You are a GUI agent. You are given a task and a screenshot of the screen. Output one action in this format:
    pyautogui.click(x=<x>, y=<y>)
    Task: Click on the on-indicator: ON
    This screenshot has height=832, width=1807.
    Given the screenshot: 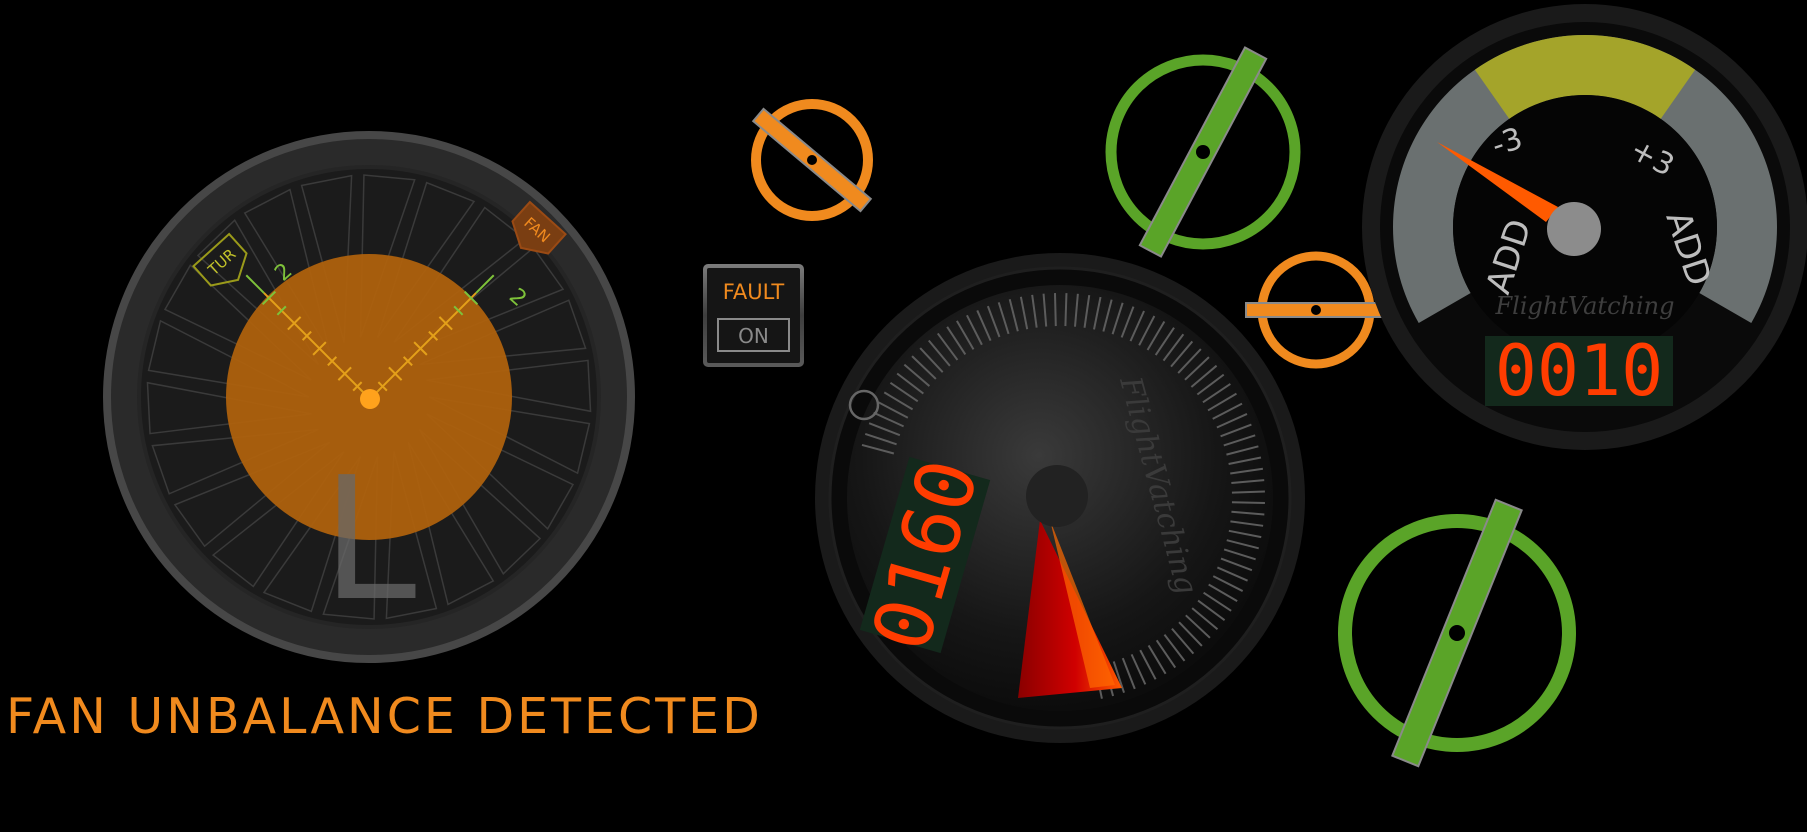 What is the action you would take?
    pyautogui.click(x=753, y=335)
    